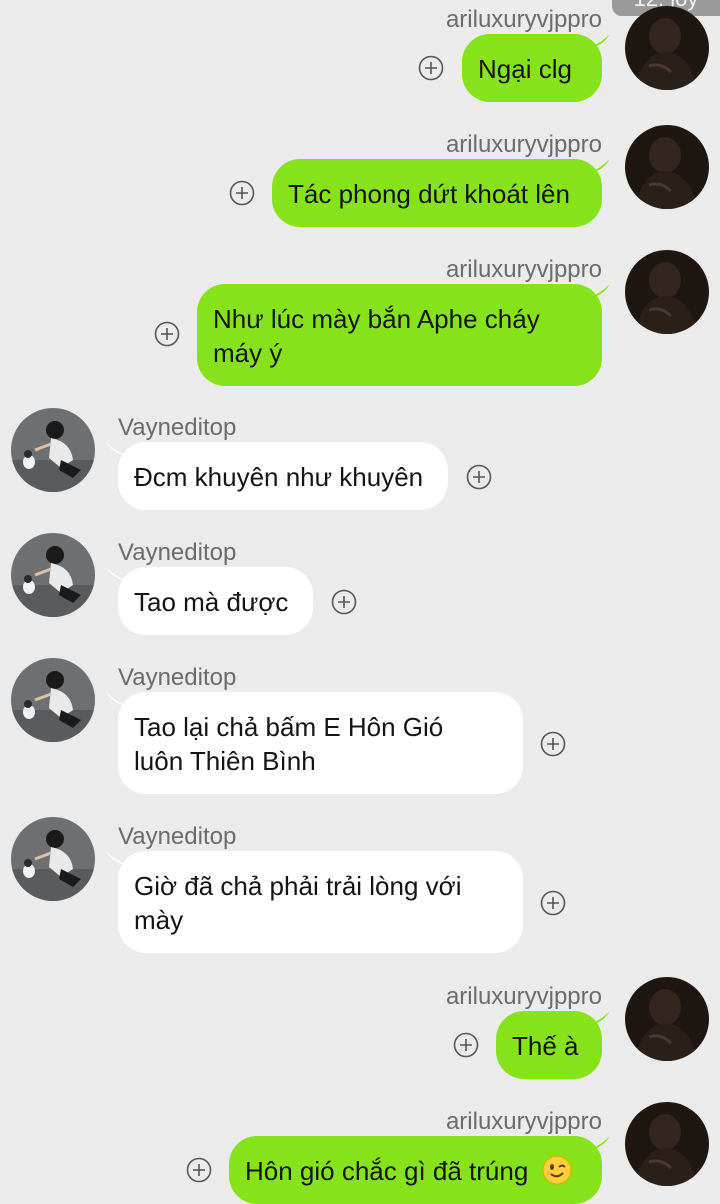  What do you see at coordinates (376, 319) in the screenshot?
I see `message-text-line: Như lúc mày bắn Aphe cháy` at bounding box center [376, 319].